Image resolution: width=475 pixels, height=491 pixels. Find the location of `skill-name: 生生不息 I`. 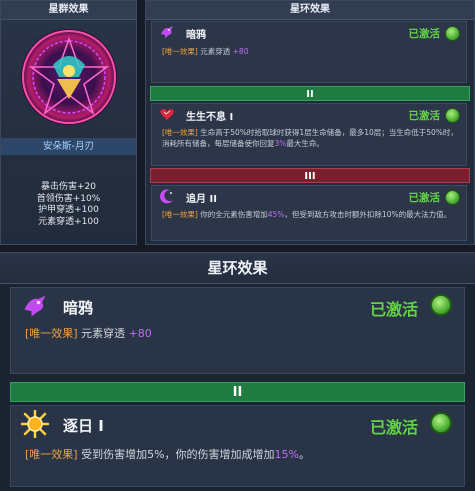

skill-name: 生生不息 I is located at coordinates (210, 117).